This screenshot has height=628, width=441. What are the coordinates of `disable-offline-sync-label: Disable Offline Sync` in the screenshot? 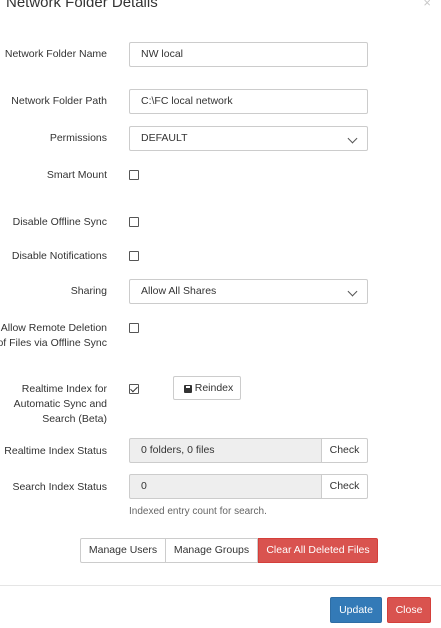 It's located at (59, 222).